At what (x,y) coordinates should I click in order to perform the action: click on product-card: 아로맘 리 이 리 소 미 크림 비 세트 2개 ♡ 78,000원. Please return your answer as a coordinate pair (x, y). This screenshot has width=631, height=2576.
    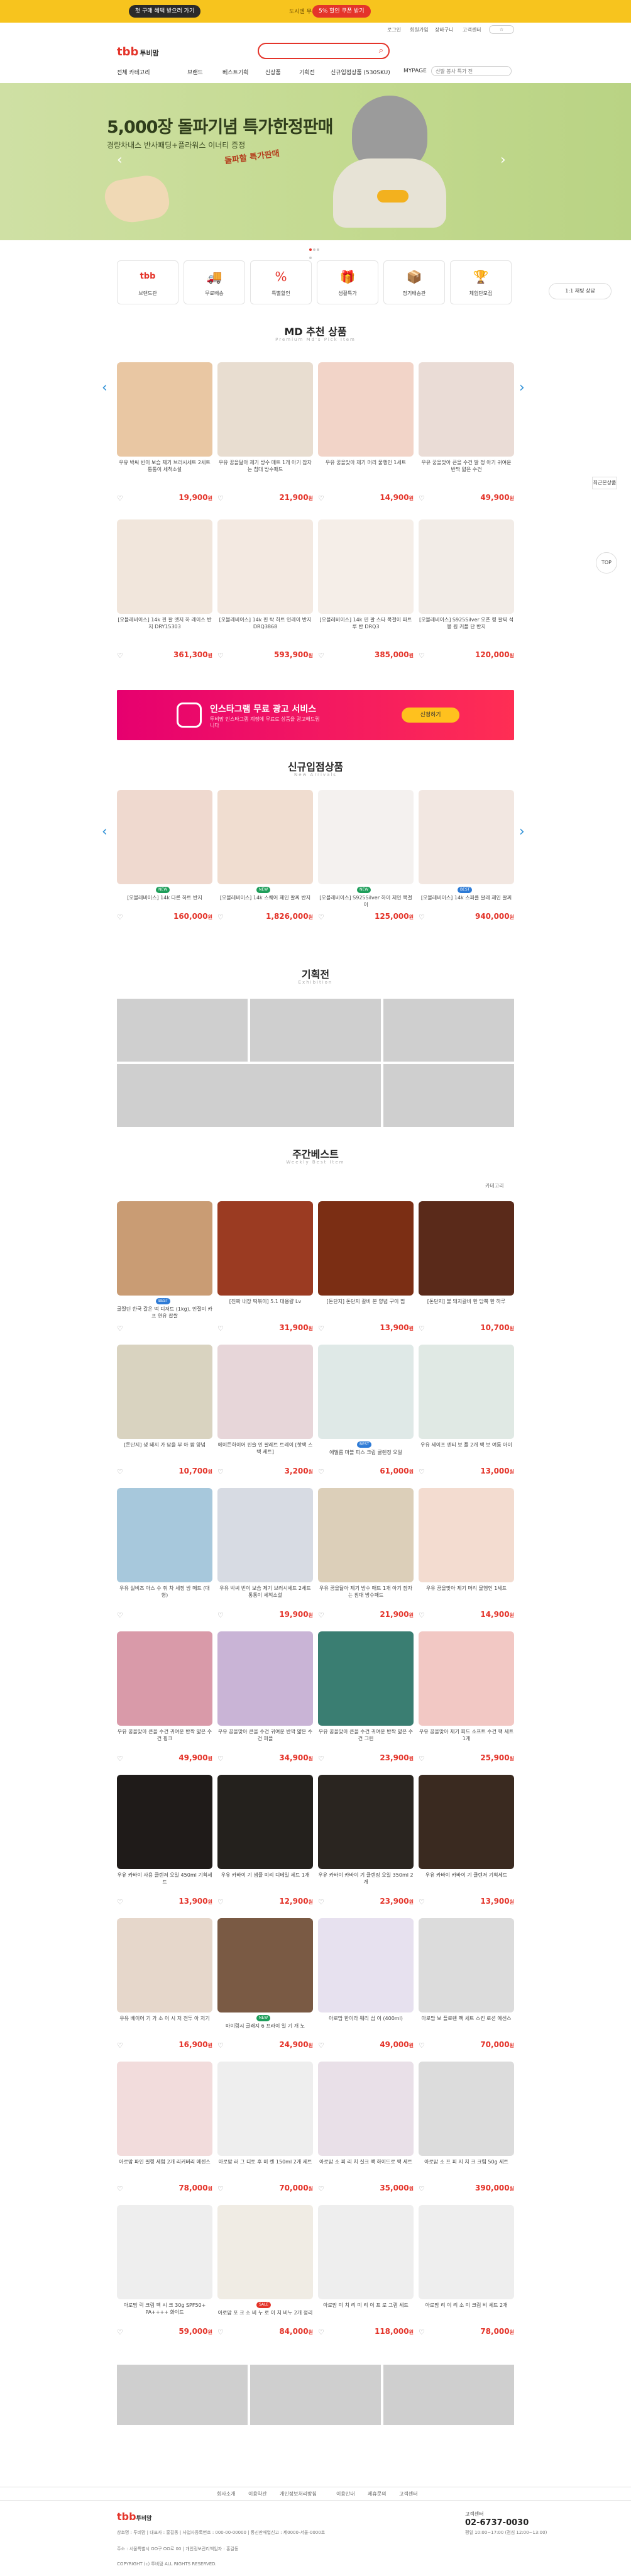
    Looking at the image, I should click on (466, 2270).